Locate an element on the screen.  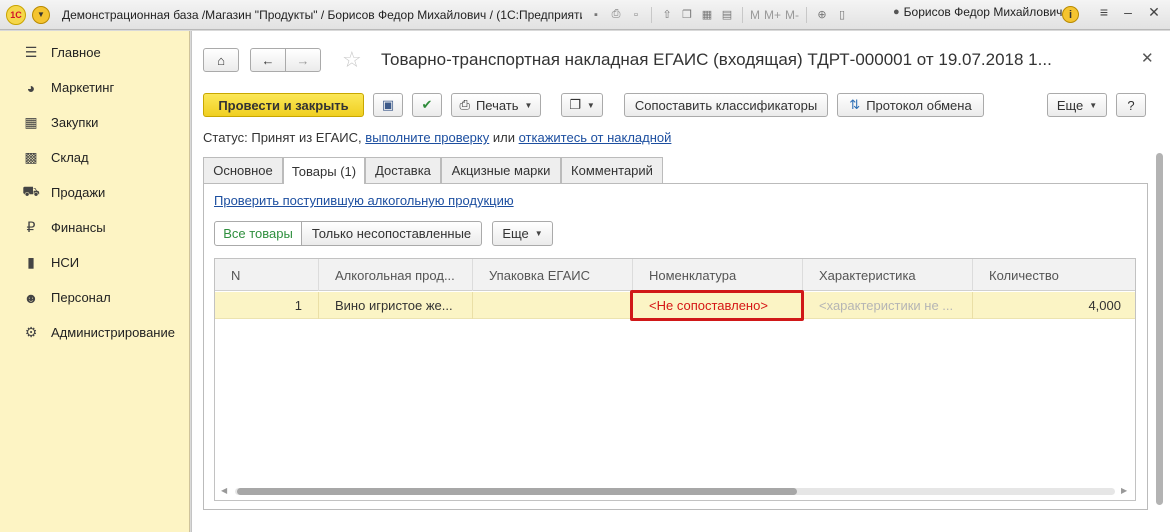
print-label: Печать is located at coordinates (497, 105).